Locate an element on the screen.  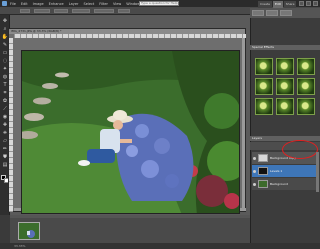
app-logo-icon is located at coordinates (4, 3).